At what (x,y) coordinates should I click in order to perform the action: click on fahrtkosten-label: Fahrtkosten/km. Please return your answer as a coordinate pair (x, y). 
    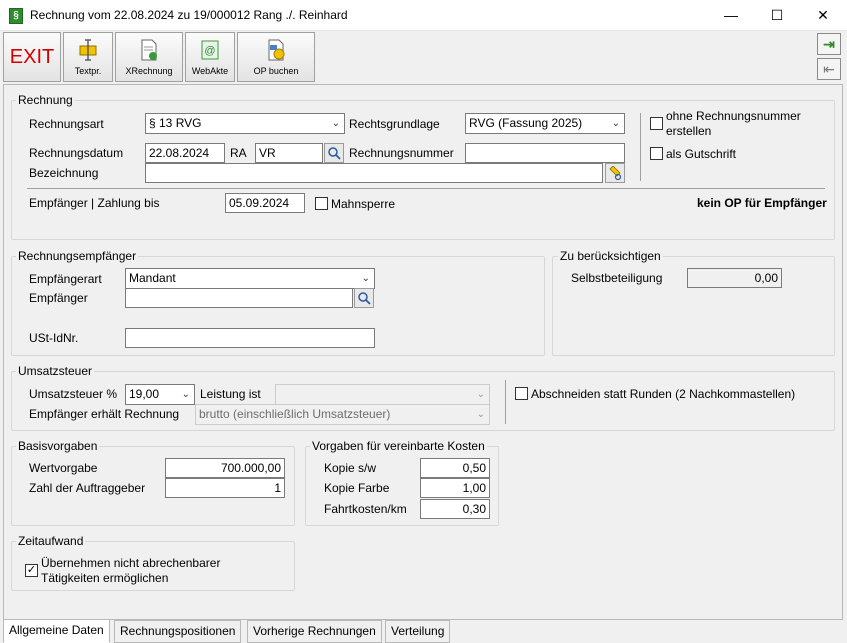
    Looking at the image, I should click on (365, 509).